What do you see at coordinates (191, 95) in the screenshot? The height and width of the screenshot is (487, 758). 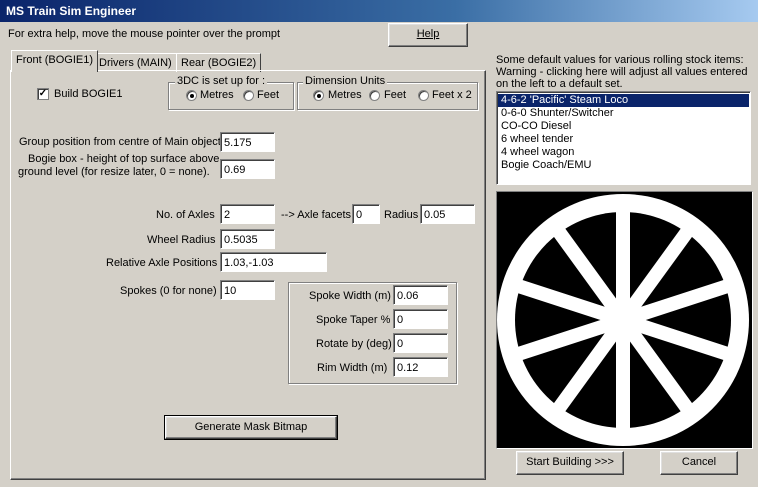 I see `setup-3dc-metres-radio` at bounding box center [191, 95].